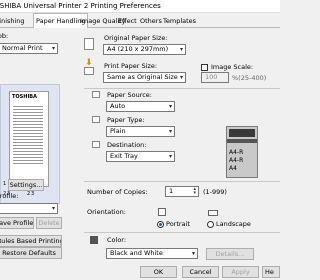 This screenshot has width=320, height=280. I want to click on color-label: Color:, so click(117, 240).